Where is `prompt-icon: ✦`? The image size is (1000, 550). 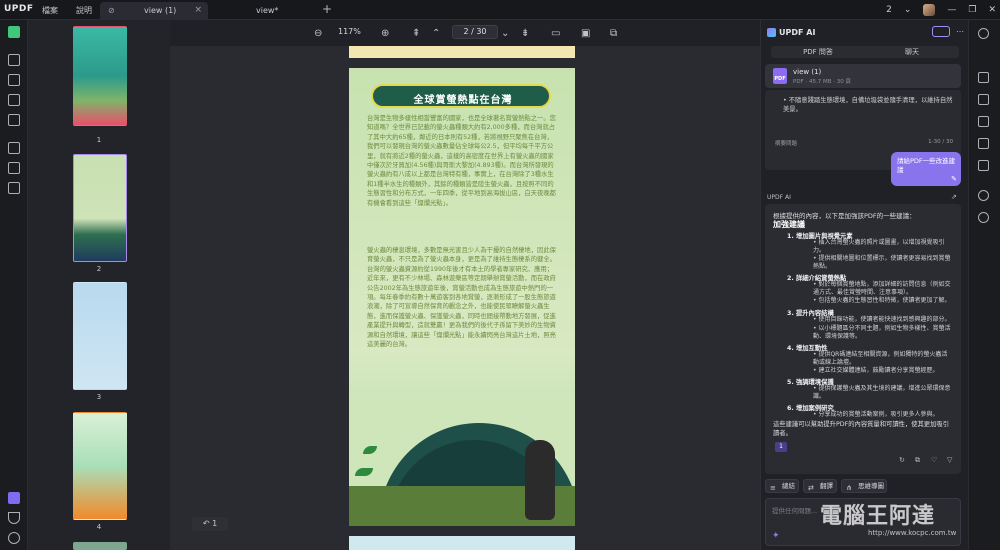 prompt-icon: ✦ is located at coordinates (776, 536).